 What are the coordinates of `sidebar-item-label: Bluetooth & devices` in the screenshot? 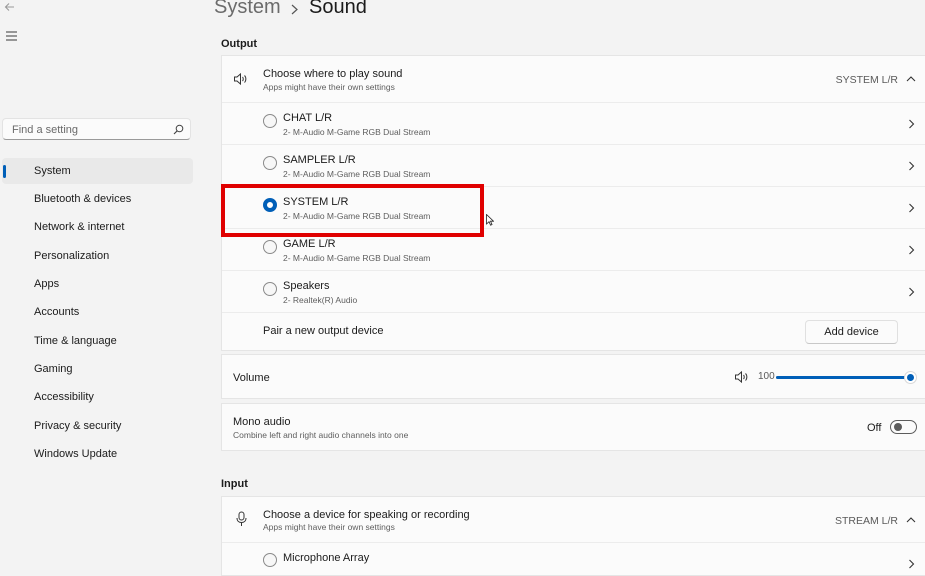 It's located at (83, 199).